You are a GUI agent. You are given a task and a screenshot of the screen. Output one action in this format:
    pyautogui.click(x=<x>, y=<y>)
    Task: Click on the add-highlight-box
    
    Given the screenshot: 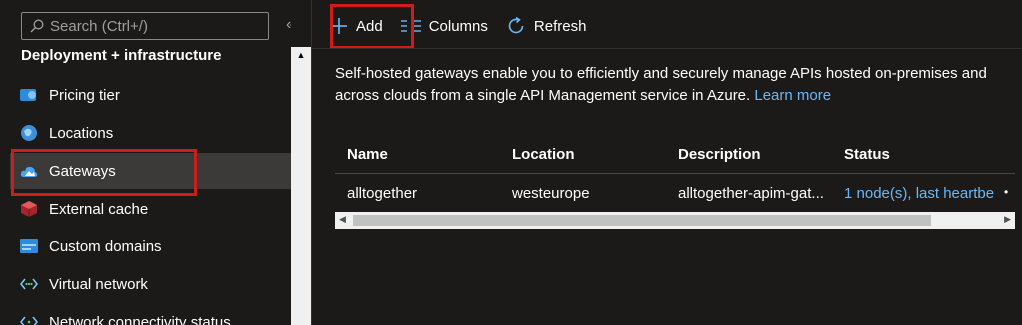 What is the action you would take?
    pyautogui.click(x=372, y=26)
    